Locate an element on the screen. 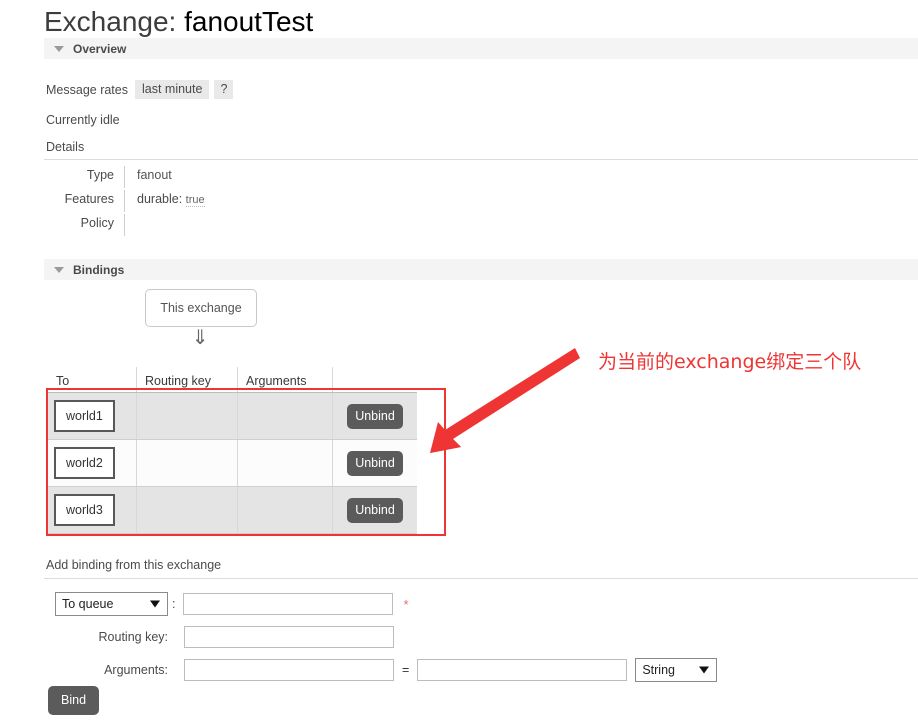 The image size is (918, 728). details-key-type: Type is located at coordinates (100, 175).